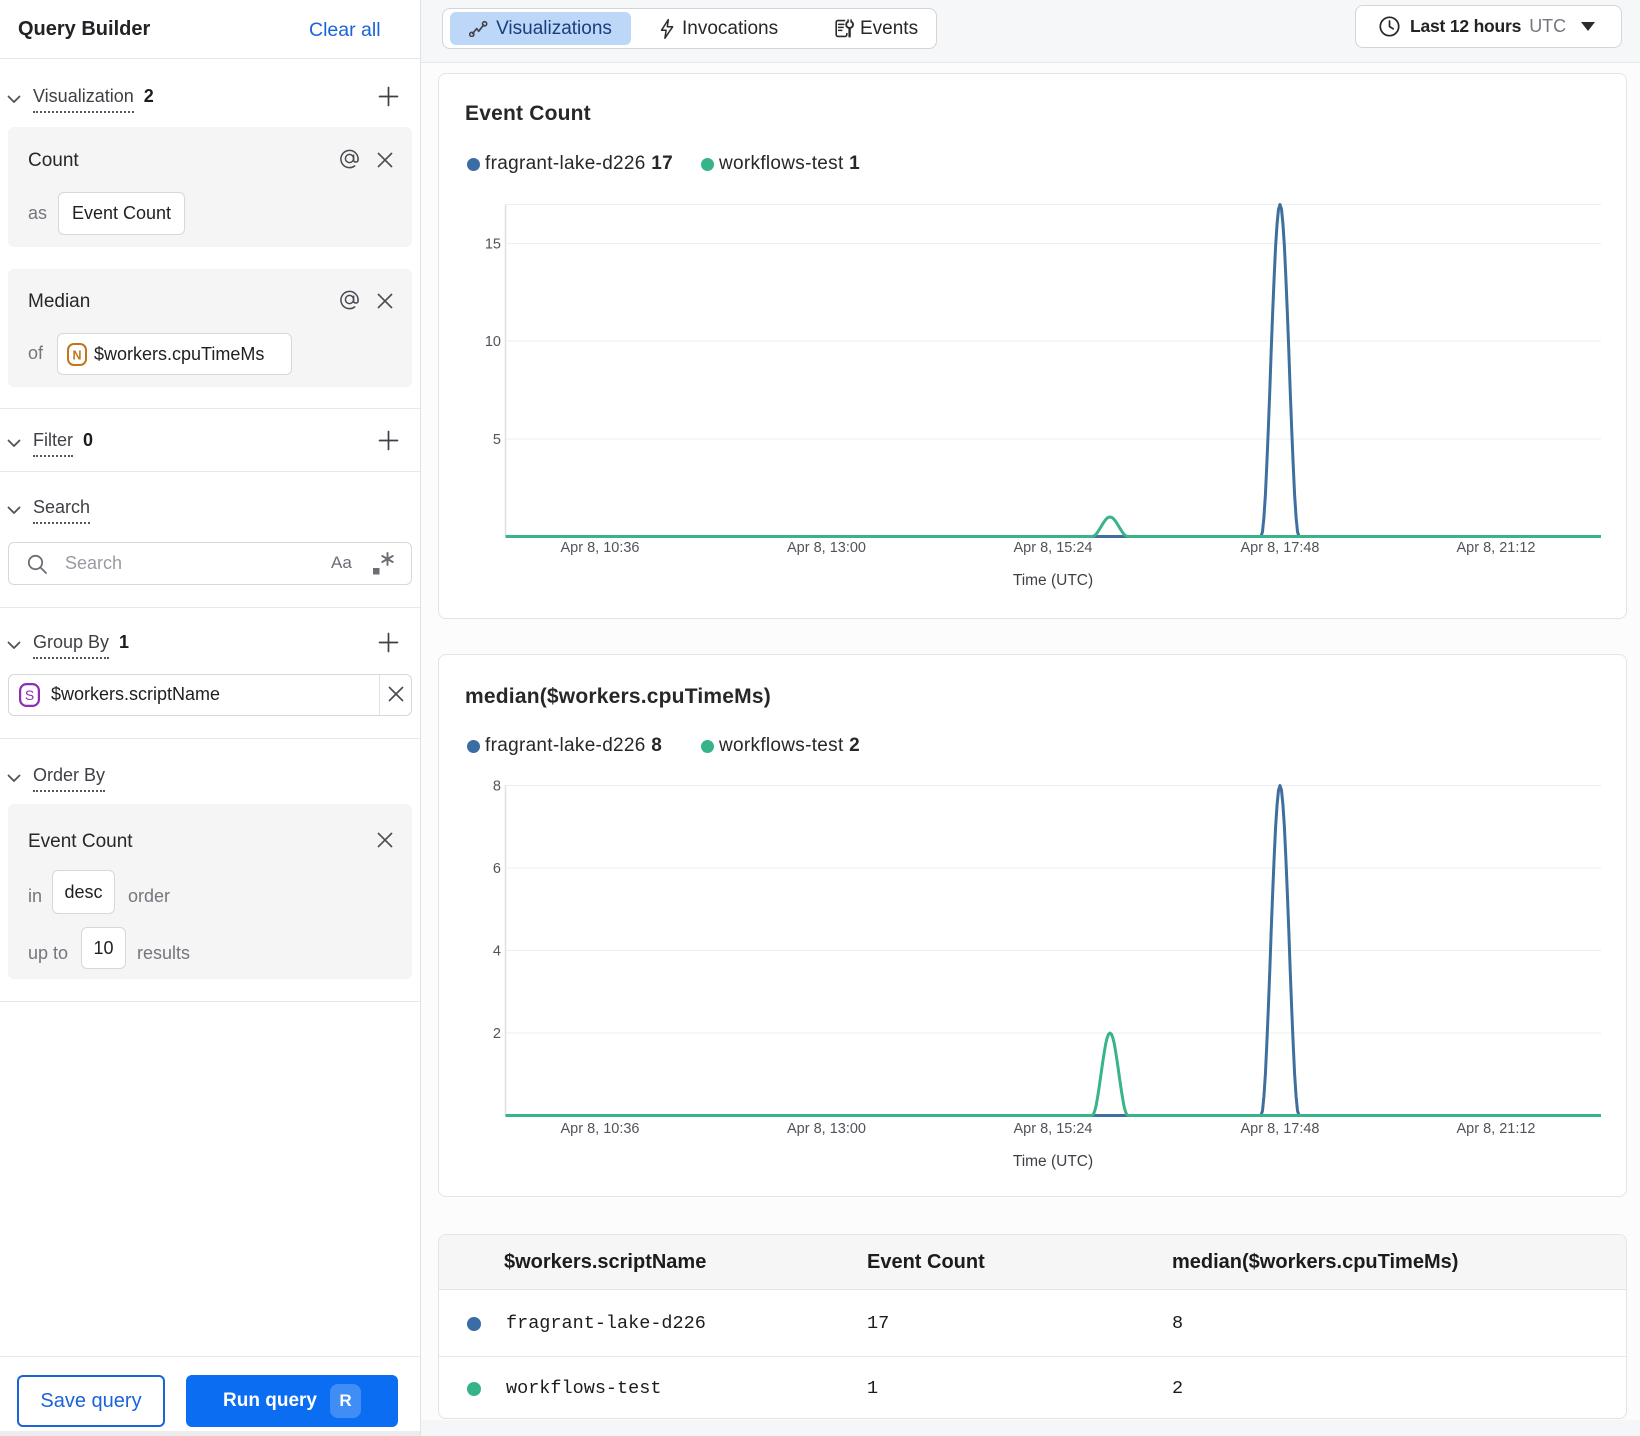 This screenshot has width=1640, height=1436. Describe the element at coordinates (29, 695) in the screenshot. I see `svg-text: S` at that location.